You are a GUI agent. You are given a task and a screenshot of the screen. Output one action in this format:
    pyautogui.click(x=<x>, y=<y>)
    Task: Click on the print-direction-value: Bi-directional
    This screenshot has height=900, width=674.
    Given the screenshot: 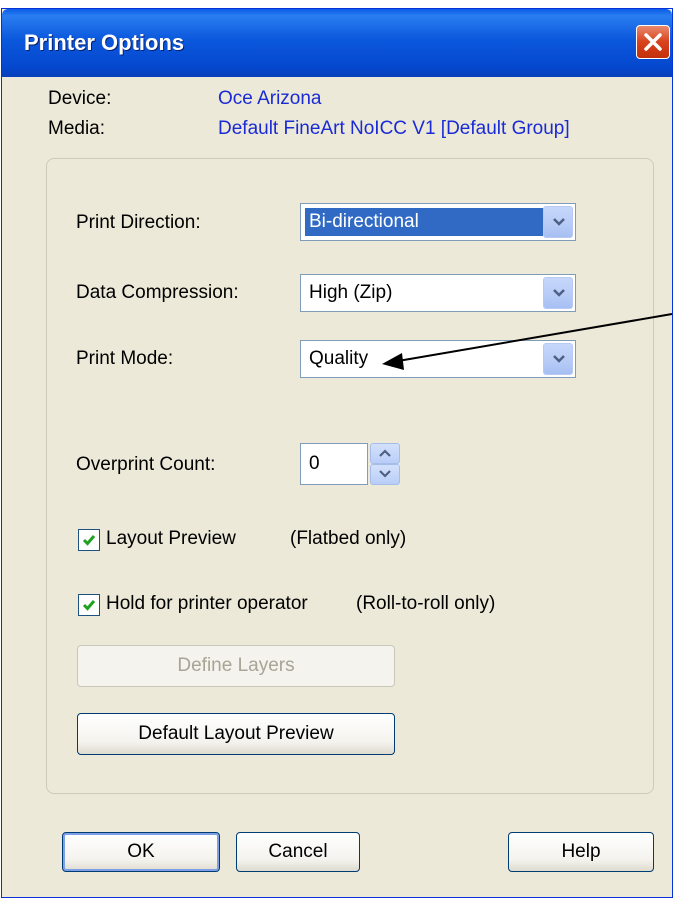 What is the action you would take?
    pyautogui.click(x=424, y=222)
    